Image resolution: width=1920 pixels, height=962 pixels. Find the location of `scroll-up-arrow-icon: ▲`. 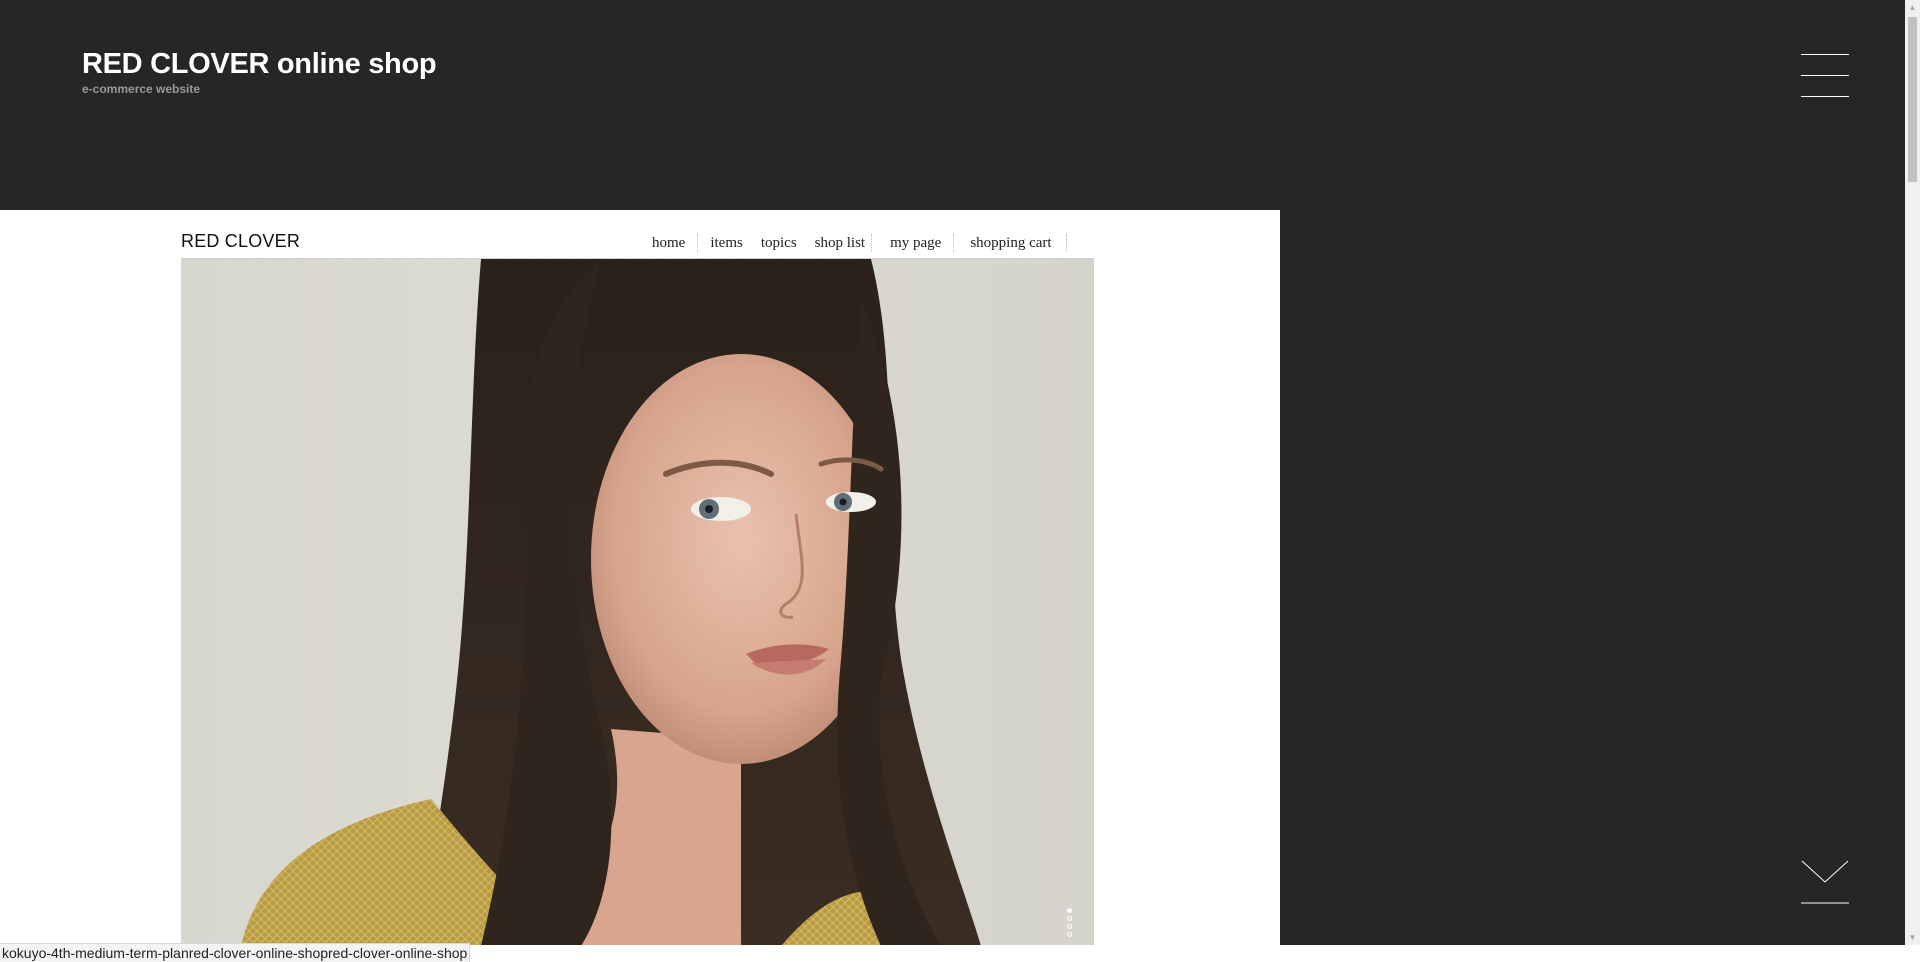

scroll-up-arrow-icon: ▲ is located at coordinates (1912, 7).